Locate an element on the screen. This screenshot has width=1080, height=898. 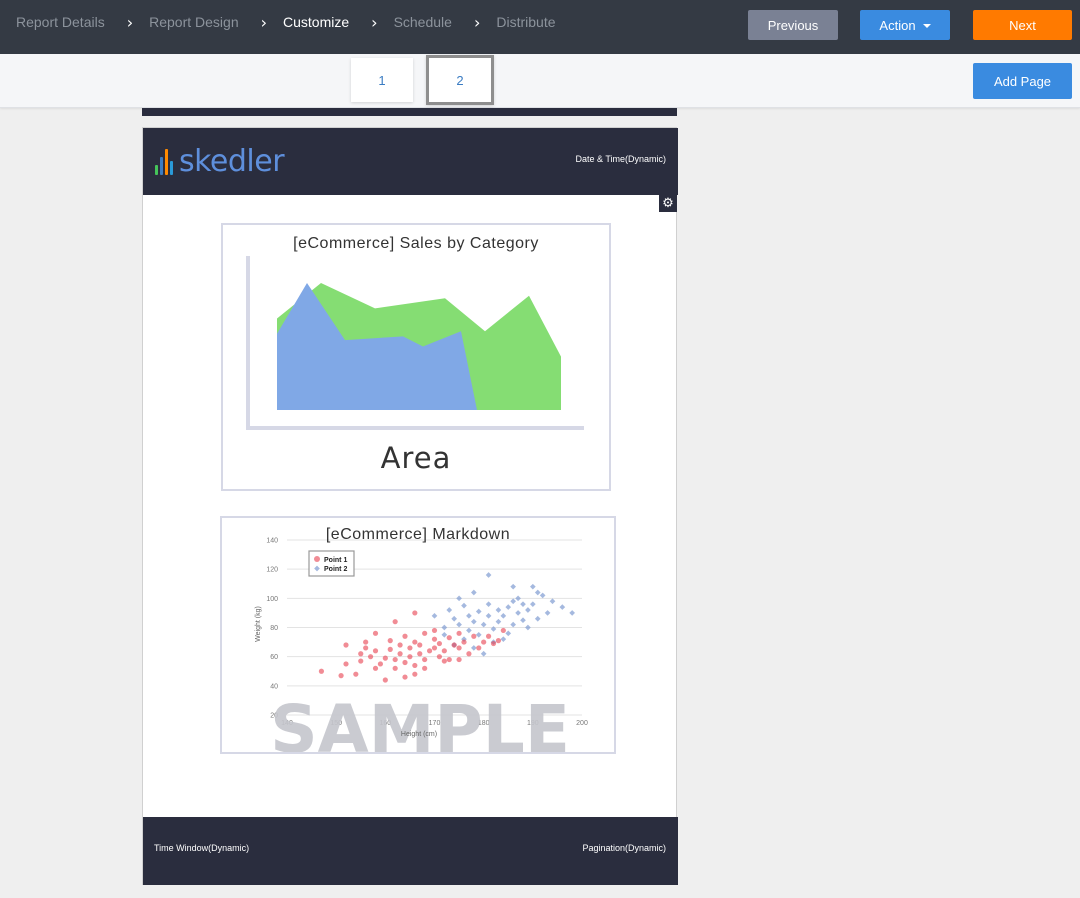
action-button-label: Action is located at coordinates (897, 25).